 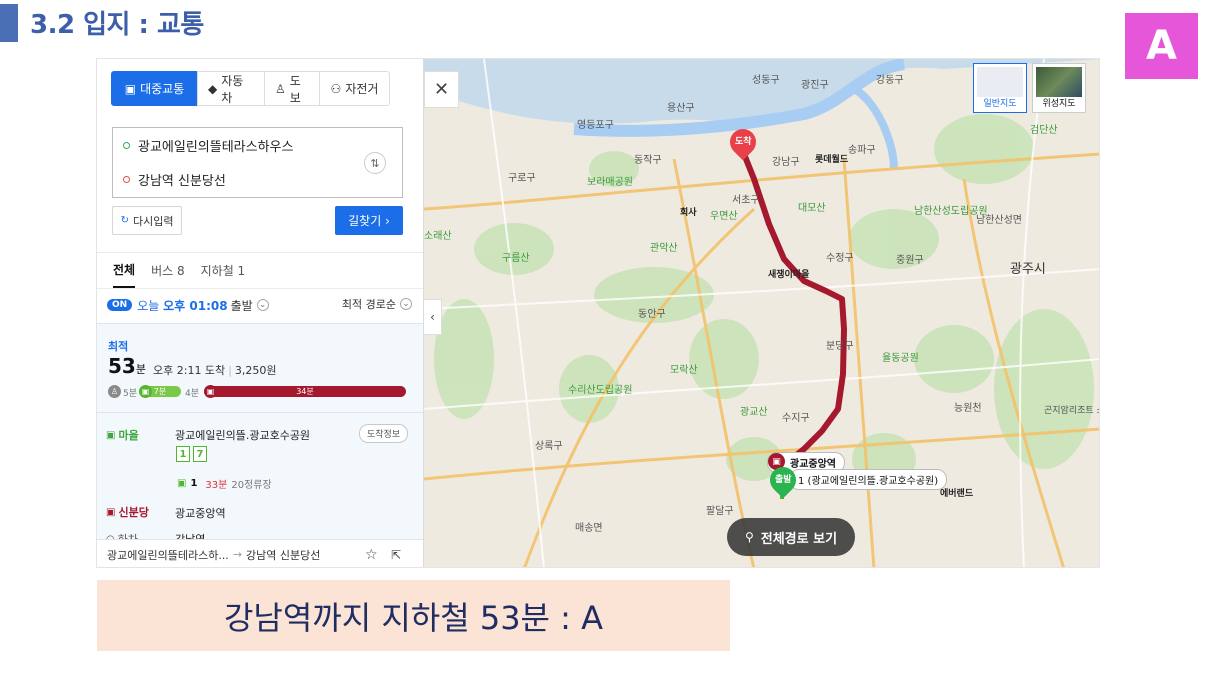 I want to click on destination-field: 강남역 신분당선, so click(x=174, y=179).